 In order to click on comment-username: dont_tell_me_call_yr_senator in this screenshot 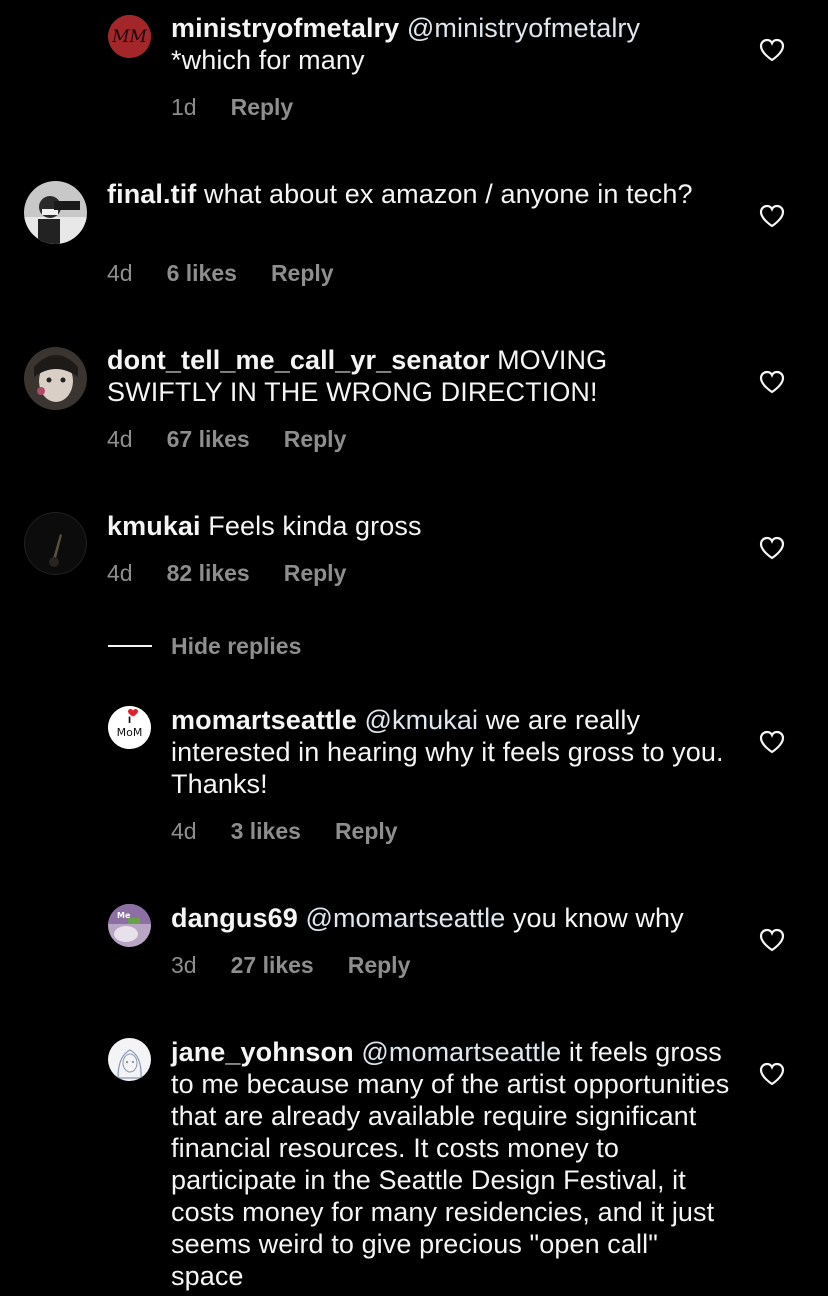, I will do `click(298, 360)`.